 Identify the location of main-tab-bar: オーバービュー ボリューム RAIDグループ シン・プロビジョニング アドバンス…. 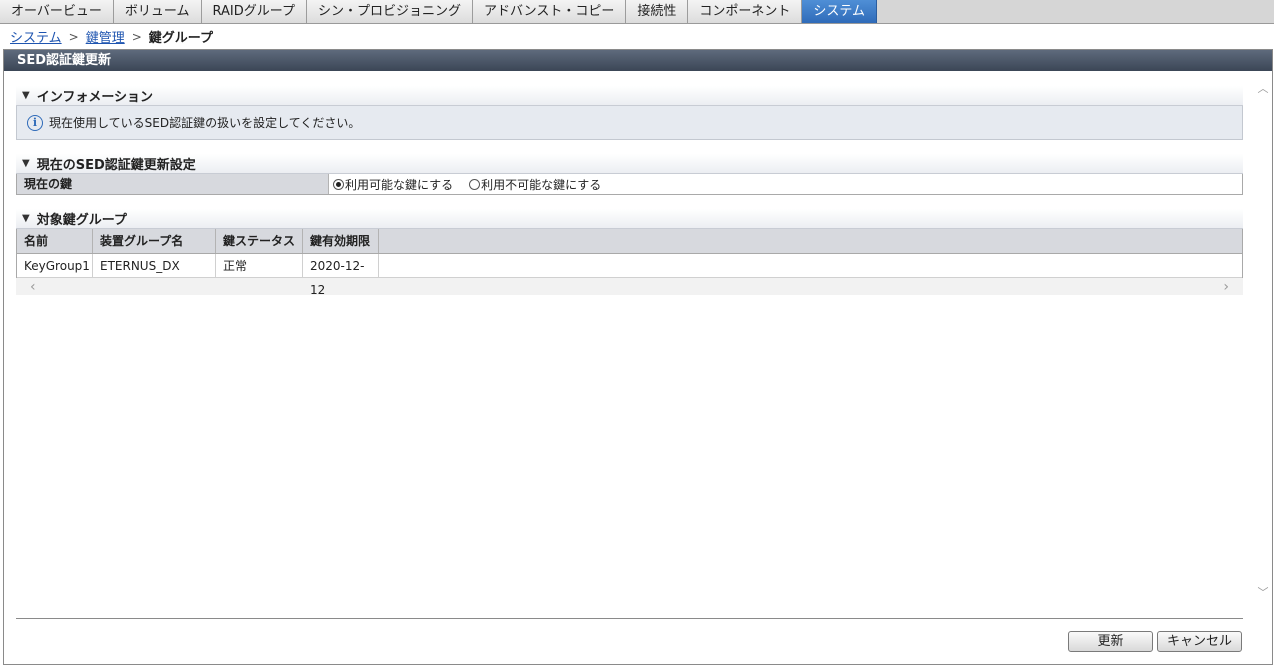
(637, 12).